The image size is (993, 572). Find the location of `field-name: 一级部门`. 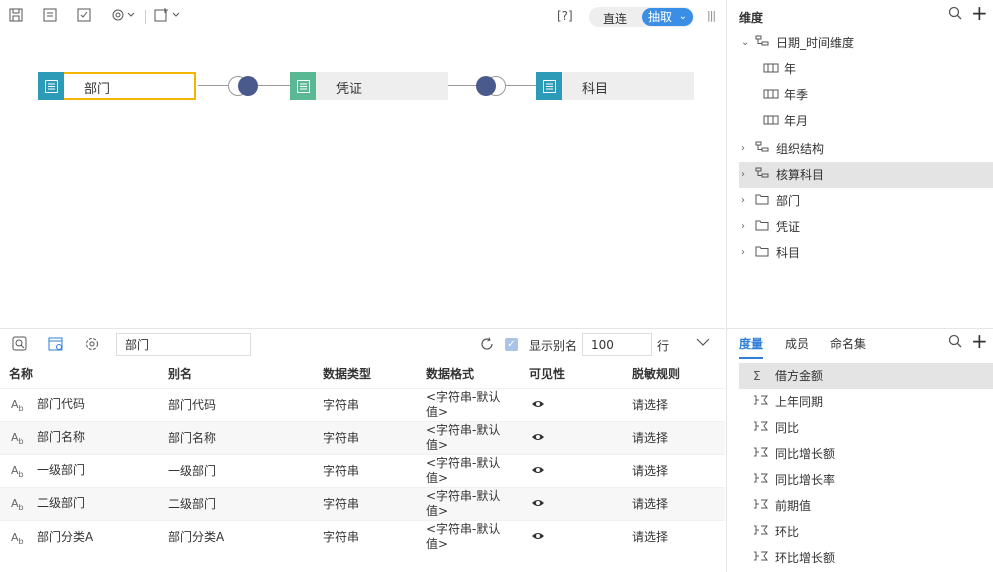

field-name: 一级部门 is located at coordinates (61, 470).